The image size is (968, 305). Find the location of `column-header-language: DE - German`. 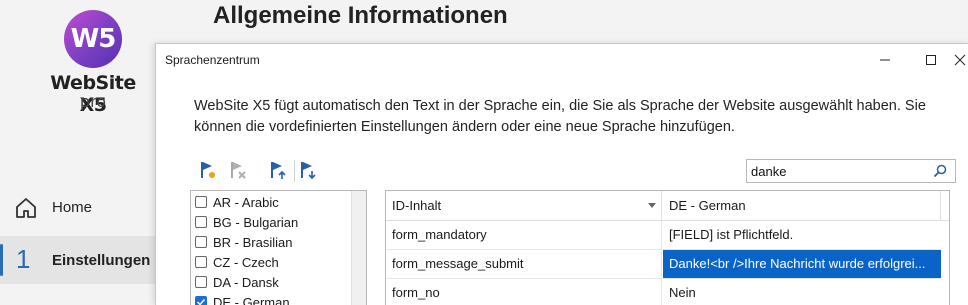

column-header-language: DE - German is located at coordinates (802, 205).